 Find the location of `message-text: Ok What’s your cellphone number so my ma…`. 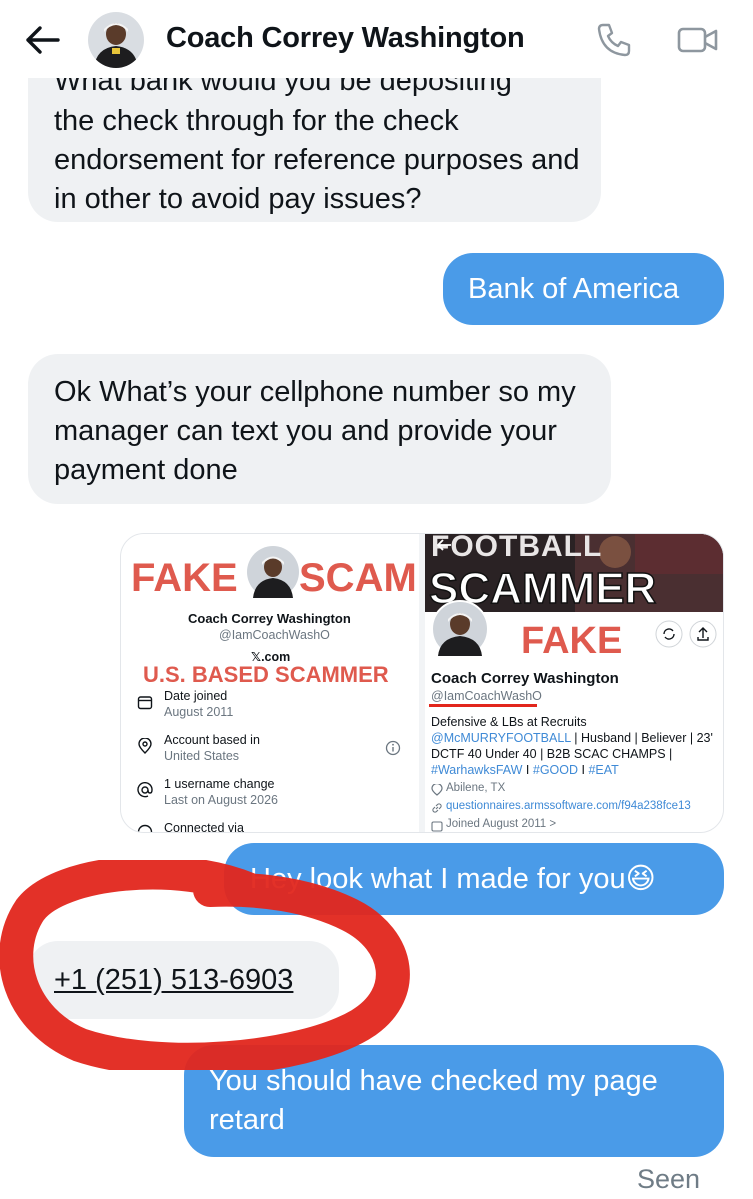

message-text: Ok What’s your cellphone number so my ma… is located at coordinates (315, 431).